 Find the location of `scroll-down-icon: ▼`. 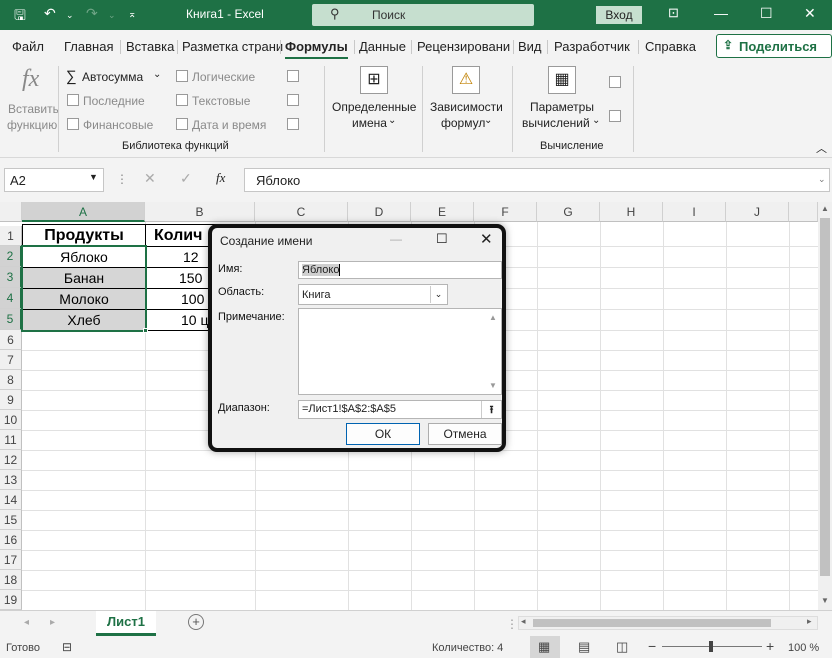

scroll-down-icon: ▼ is located at coordinates (825, 600).